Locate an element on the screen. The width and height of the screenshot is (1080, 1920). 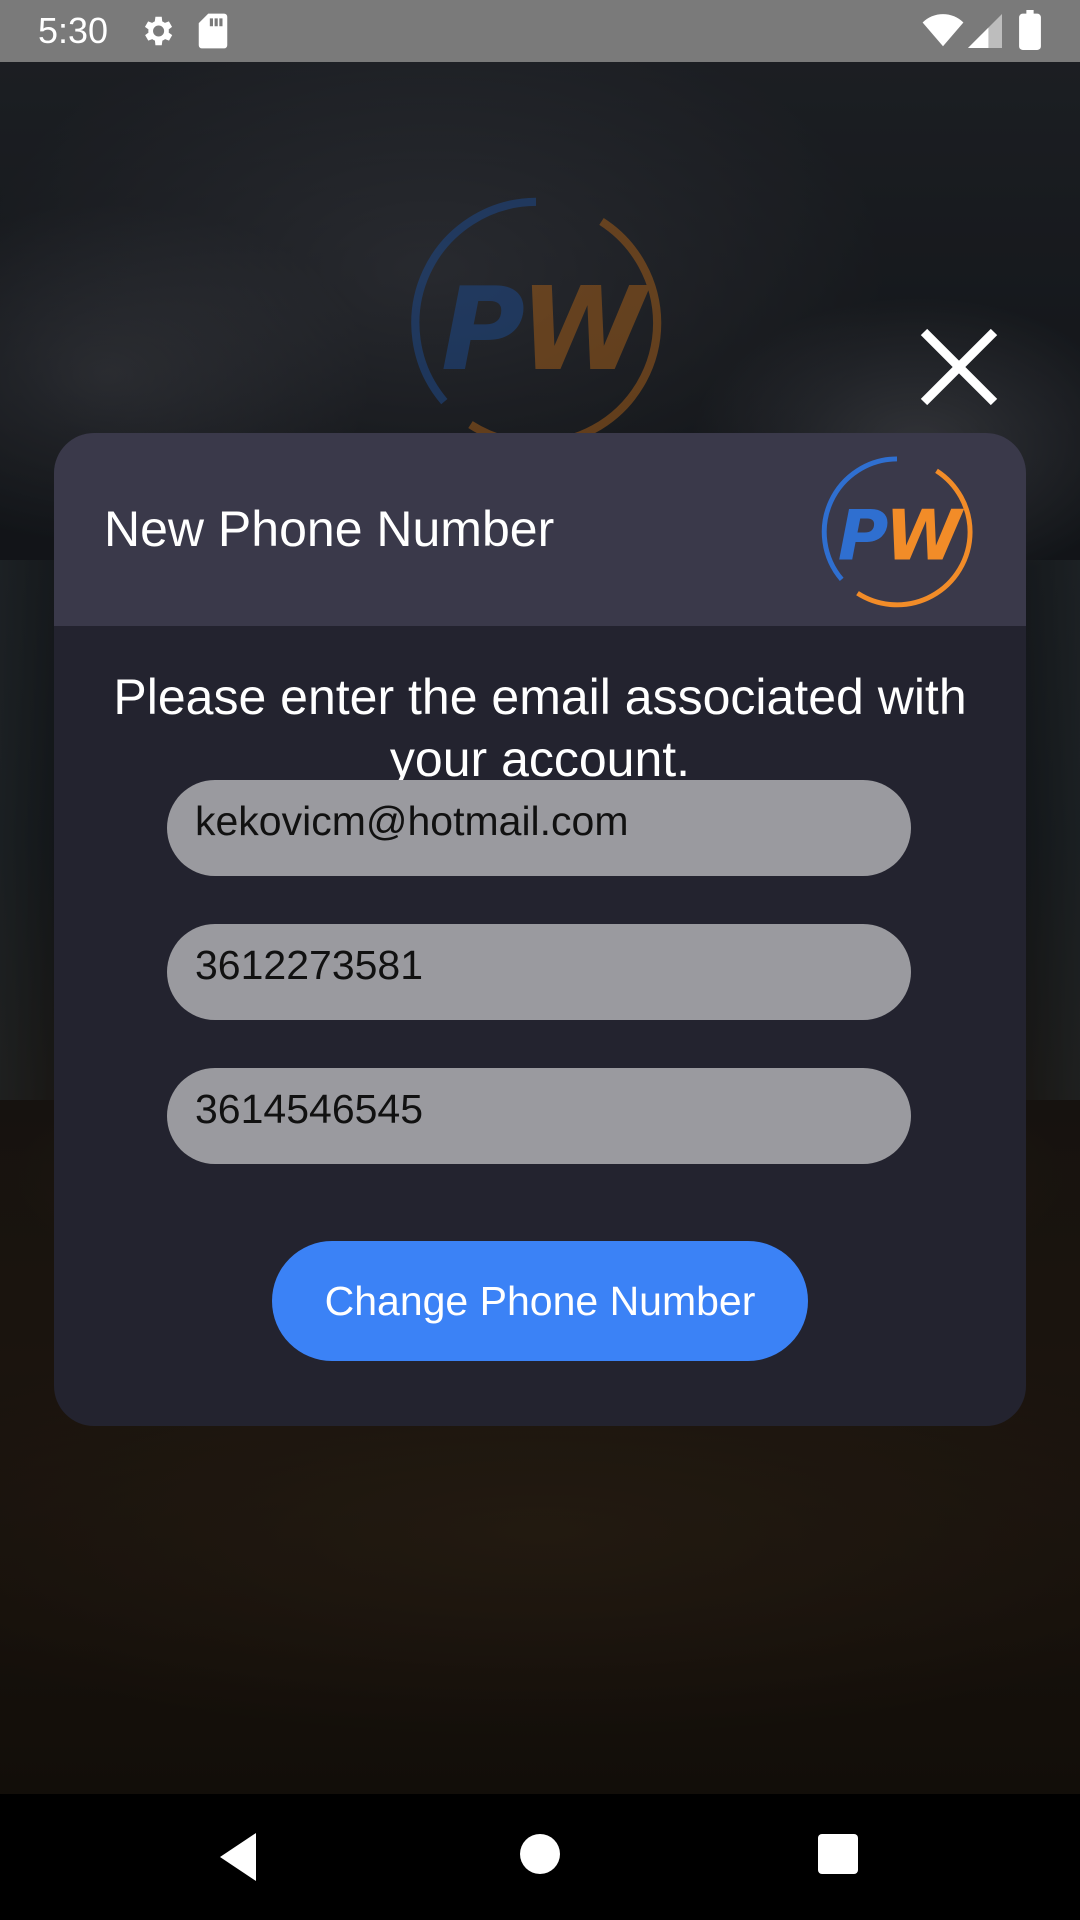
signal-icon is located at coordinates (985, 33).